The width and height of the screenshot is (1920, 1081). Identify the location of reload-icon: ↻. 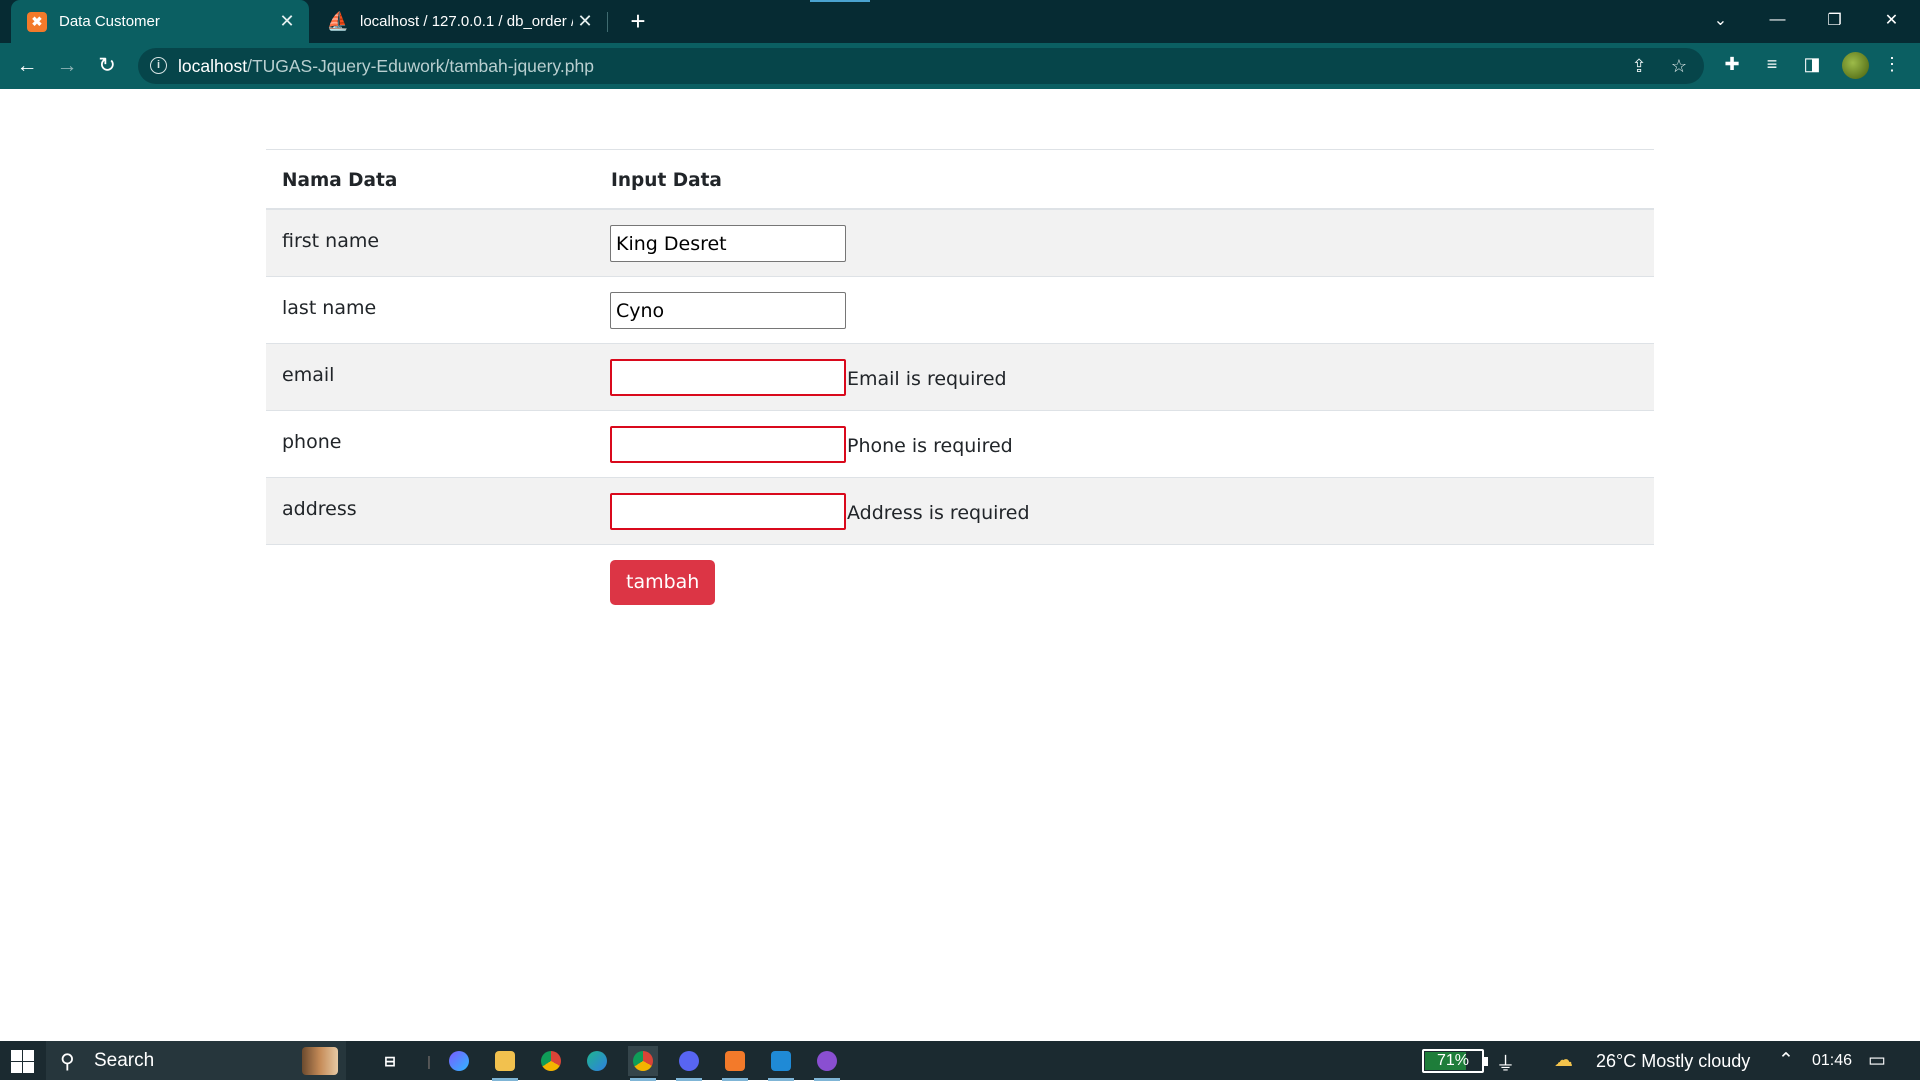
(107, 66).